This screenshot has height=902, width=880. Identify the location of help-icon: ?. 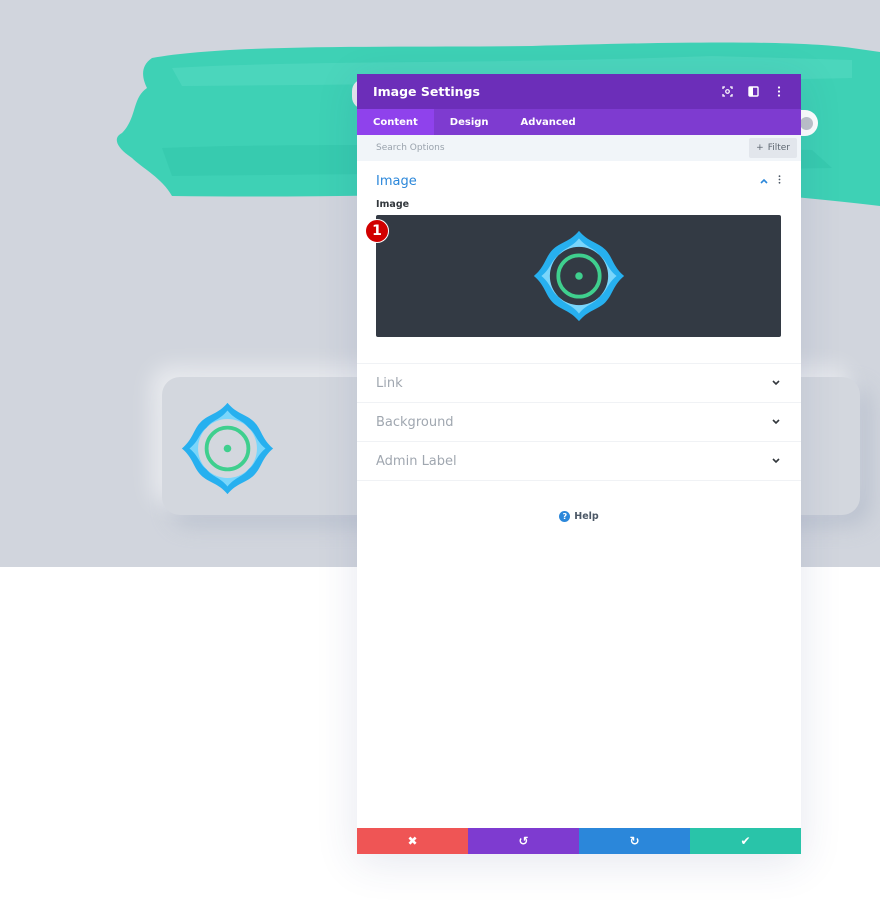
(565, 516).